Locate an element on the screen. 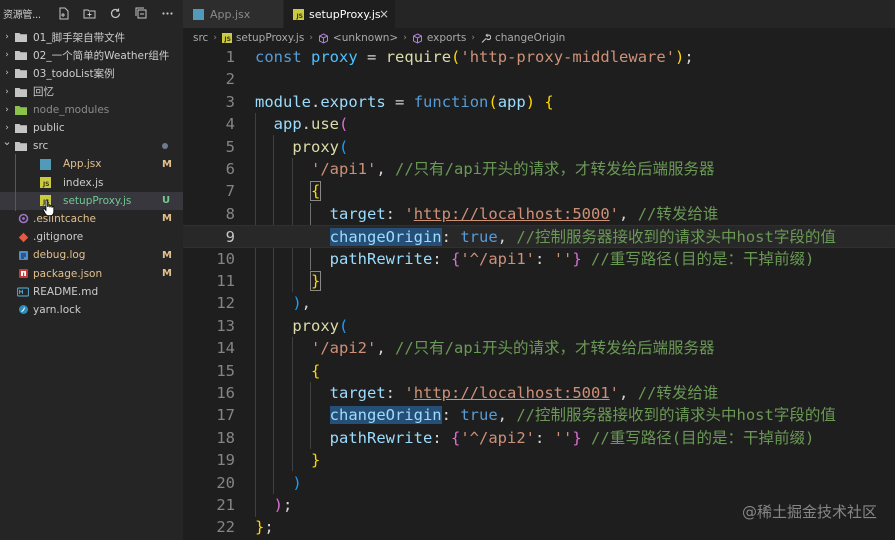 The image size is (895, 540). line-number: 6 is located at coordinates (230, 169).